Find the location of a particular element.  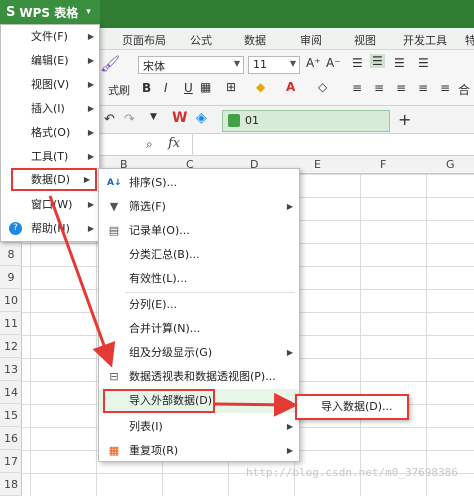

redo-icon: ↷ is located at coordinates (129, 119).